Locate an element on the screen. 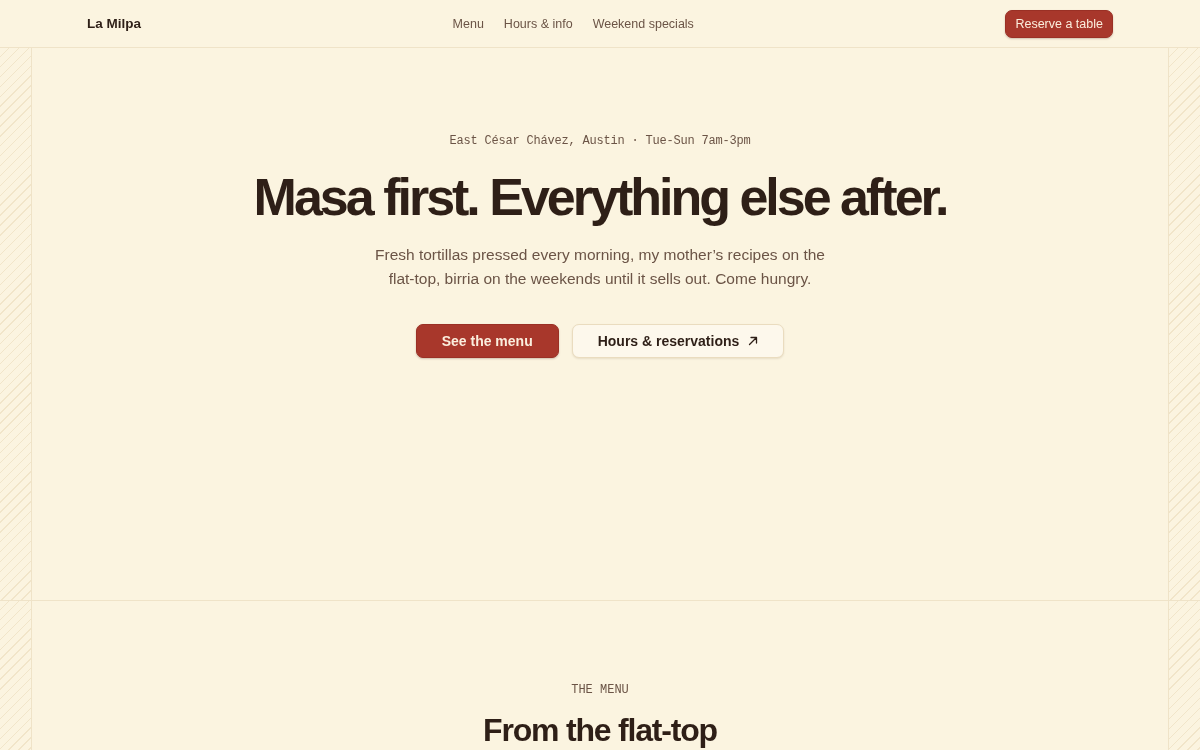  reserve-table-button: Reserve a table is located at coordinates (1059, 23).